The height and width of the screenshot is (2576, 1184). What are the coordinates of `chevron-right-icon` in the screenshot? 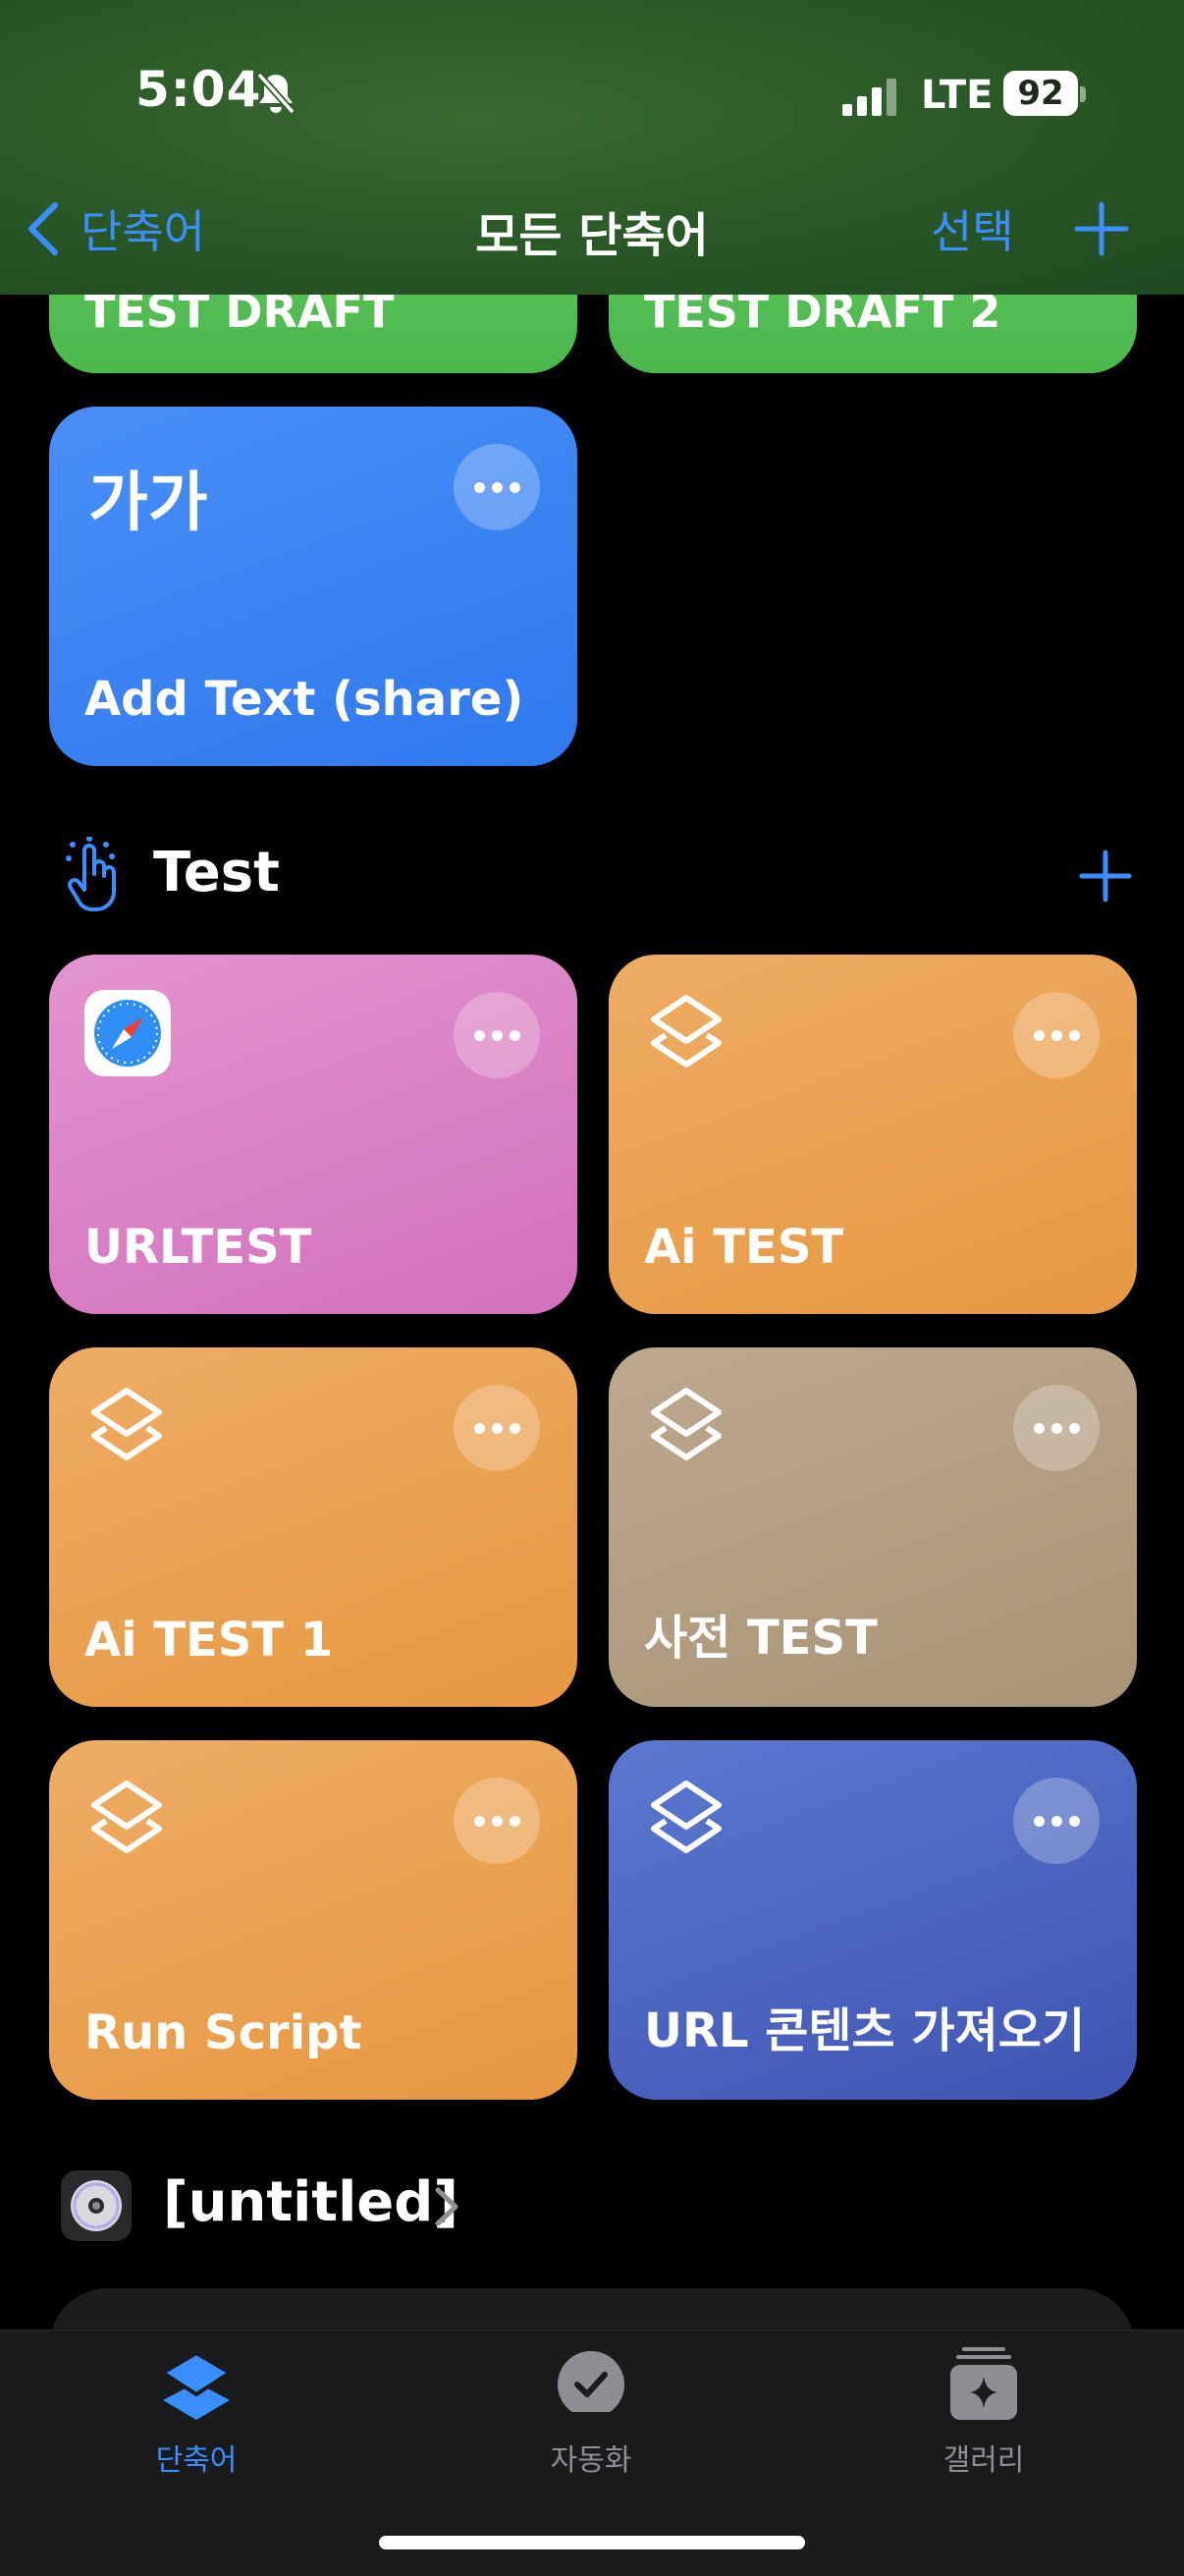 It's located at (446, 2206).